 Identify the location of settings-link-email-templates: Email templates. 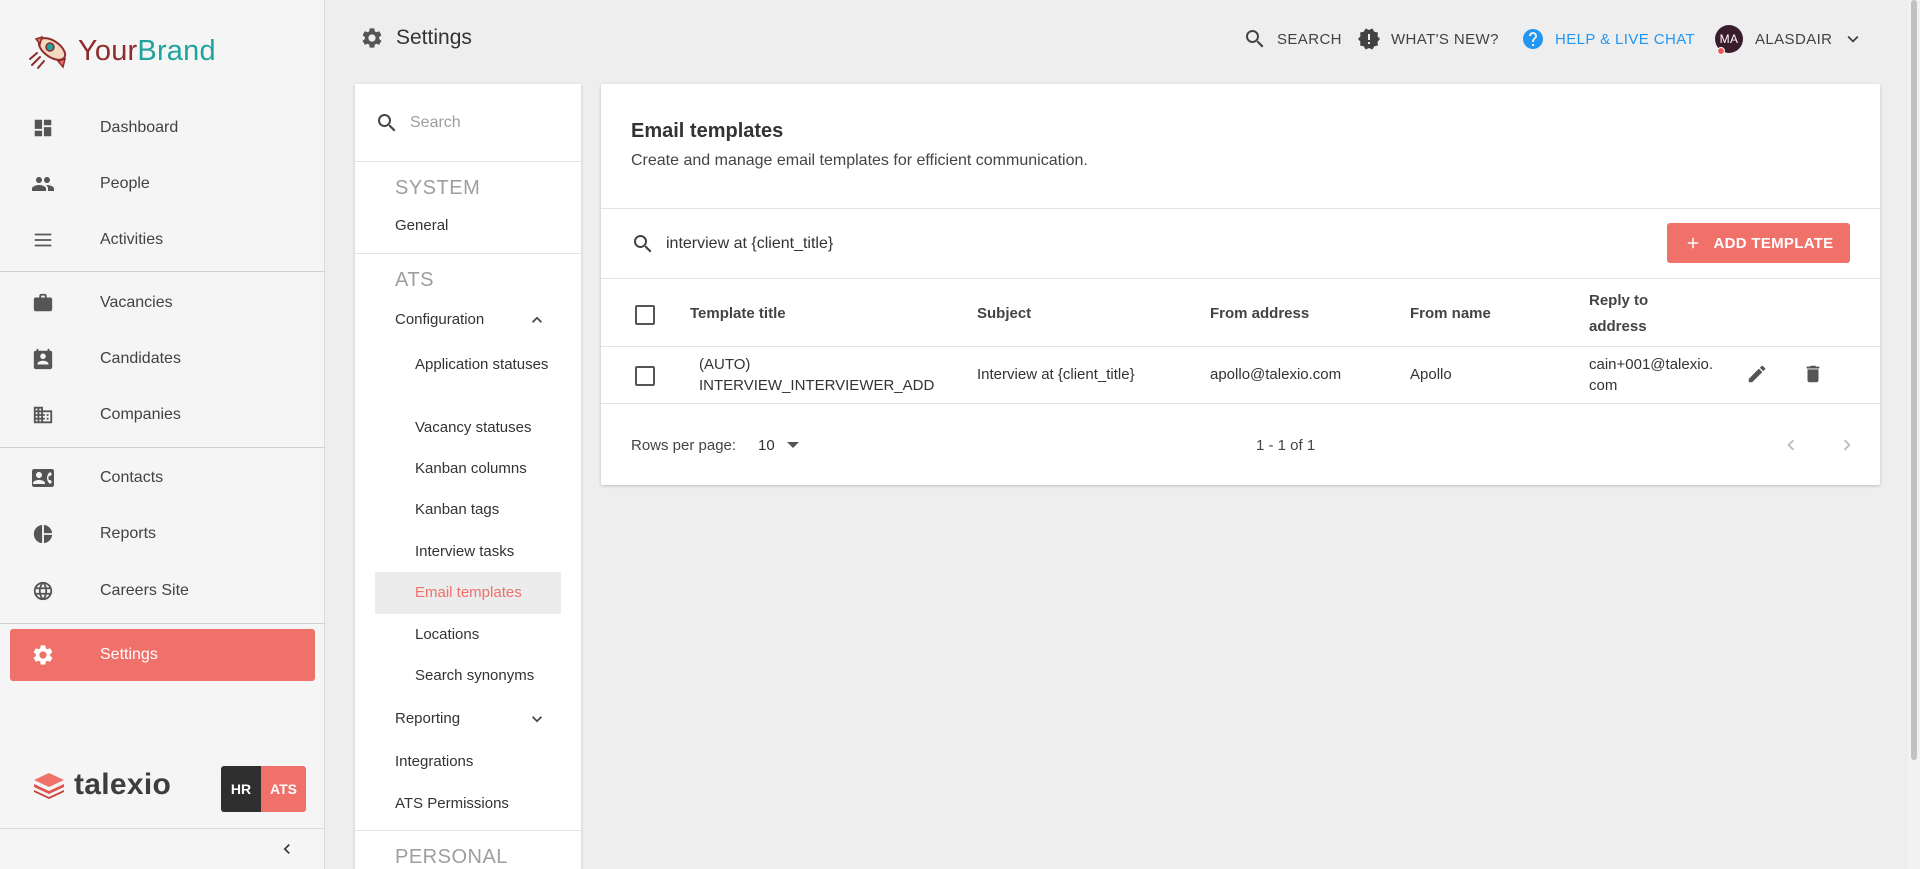
(468, 592).